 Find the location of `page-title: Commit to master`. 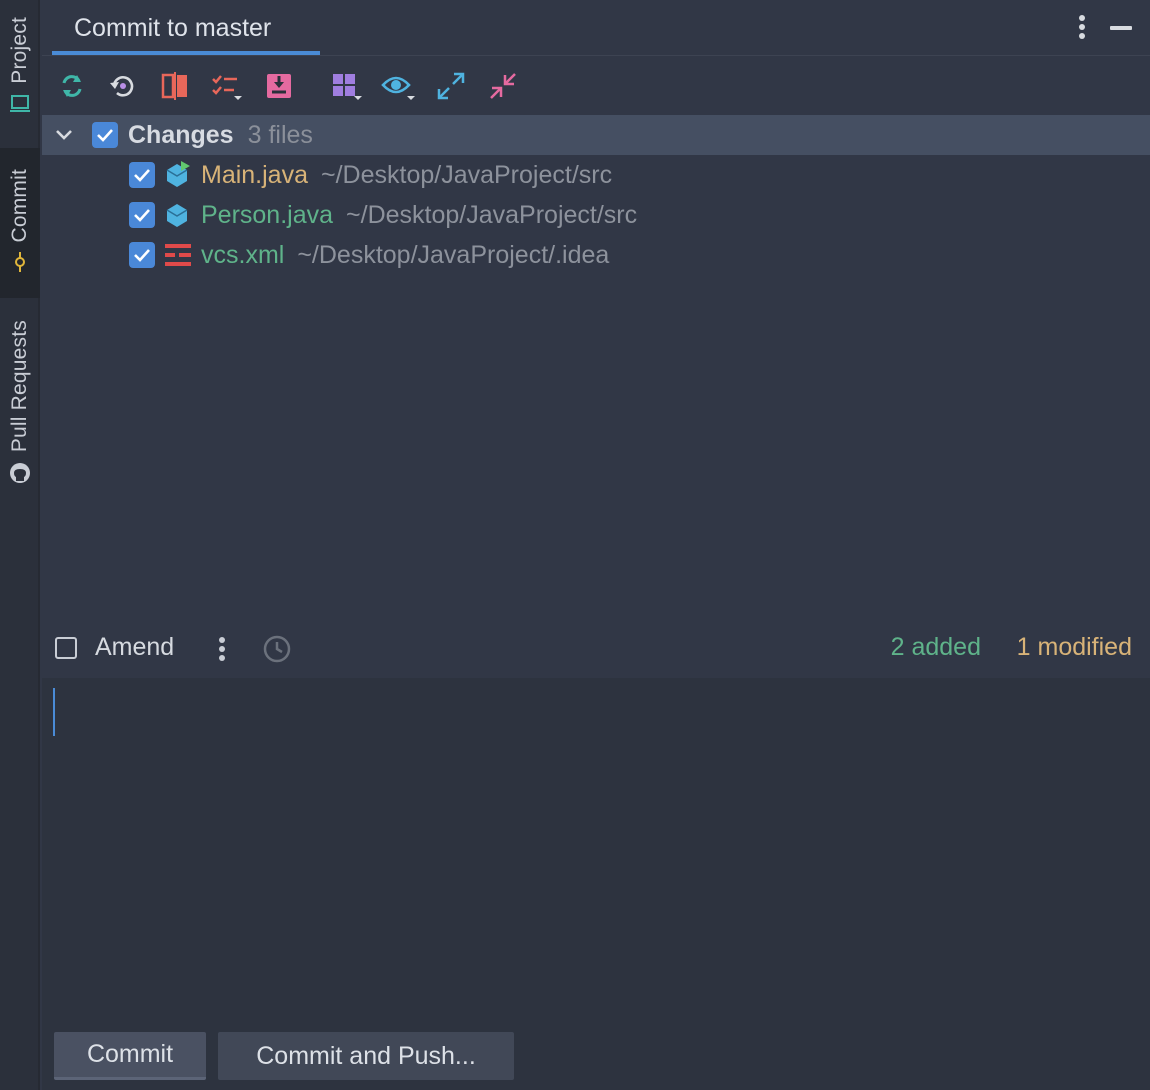

page-title: Commit to master is located at coordinates (173, 28).